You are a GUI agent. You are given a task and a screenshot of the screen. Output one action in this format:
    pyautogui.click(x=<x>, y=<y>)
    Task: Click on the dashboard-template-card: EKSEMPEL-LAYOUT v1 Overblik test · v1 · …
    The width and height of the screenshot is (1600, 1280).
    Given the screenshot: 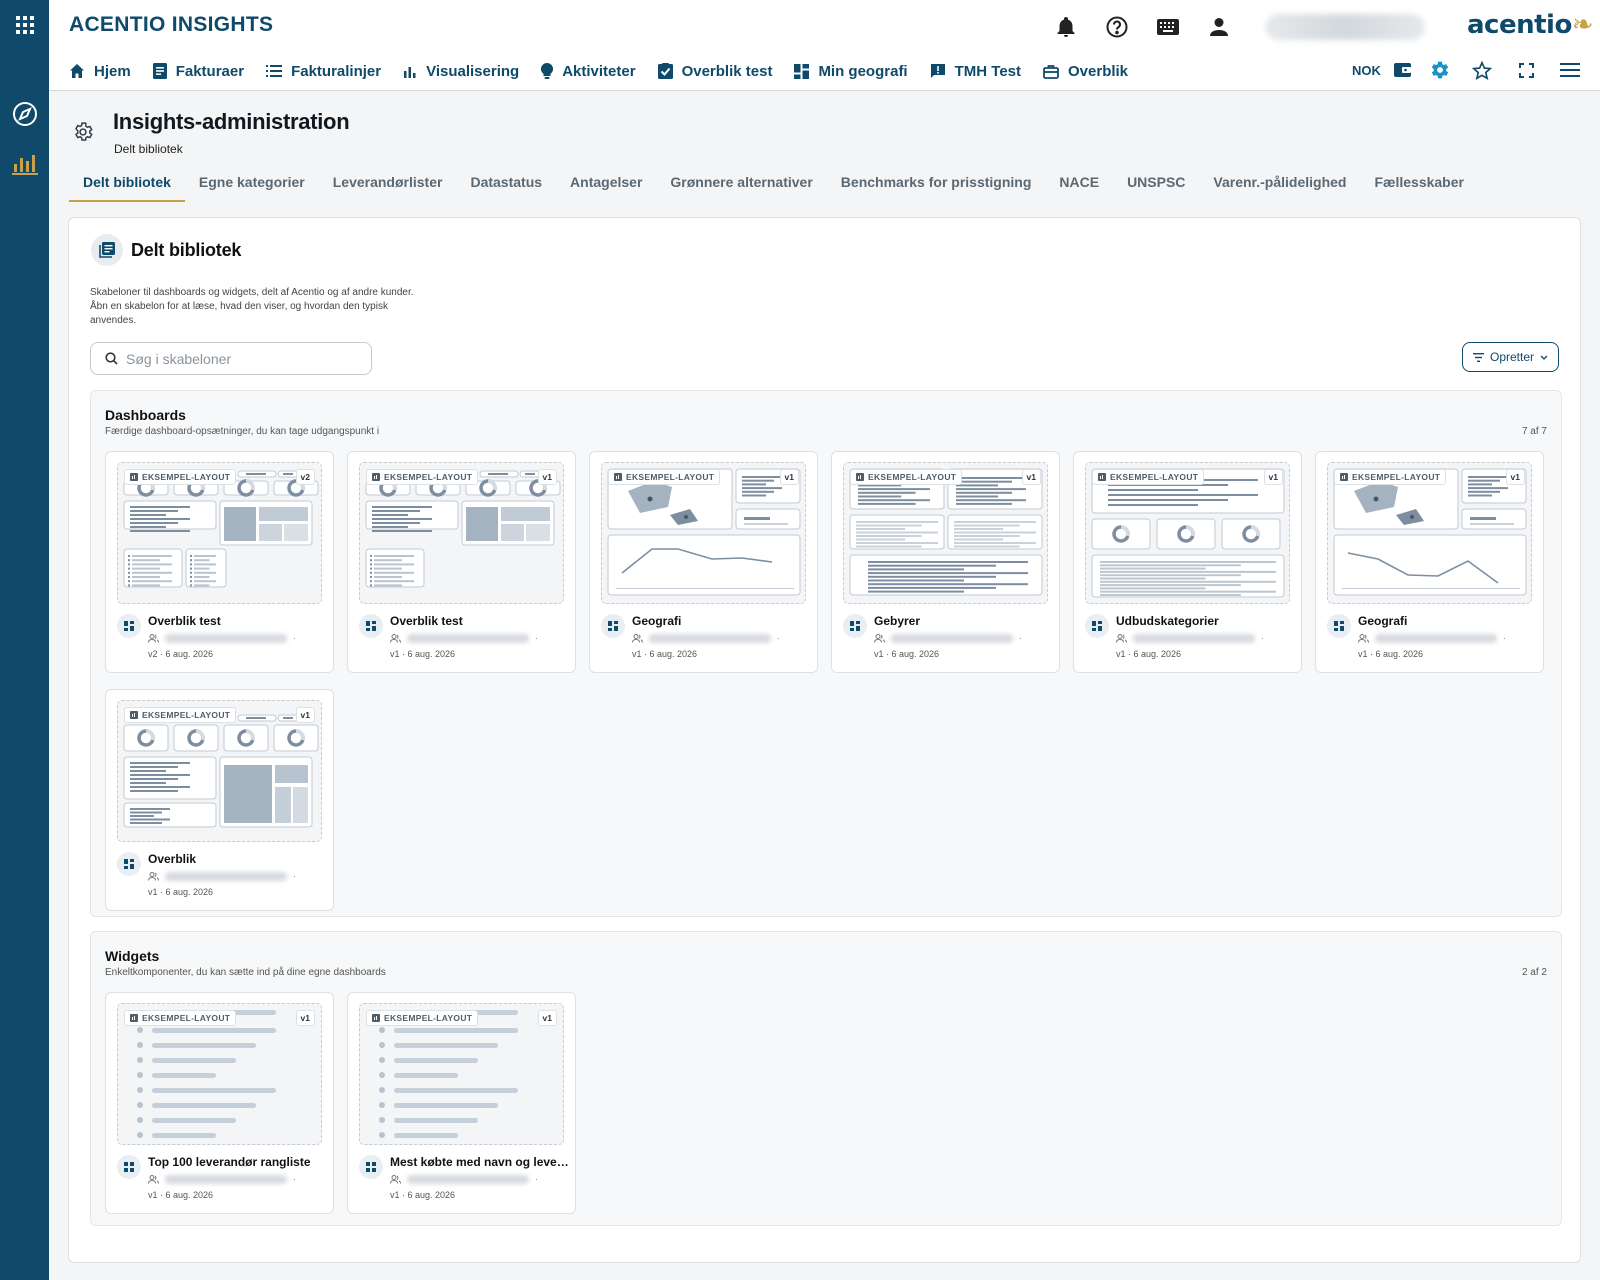 What is the action you would take?
    pyautogui.click(x=461, y=562)
    